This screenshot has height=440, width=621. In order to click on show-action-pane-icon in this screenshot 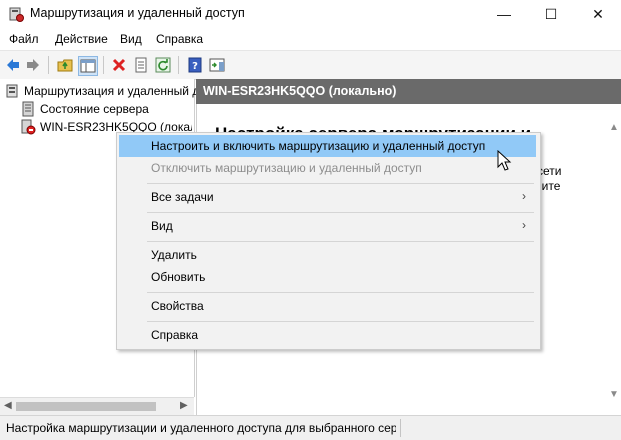, I will do `click(217, 65)`.